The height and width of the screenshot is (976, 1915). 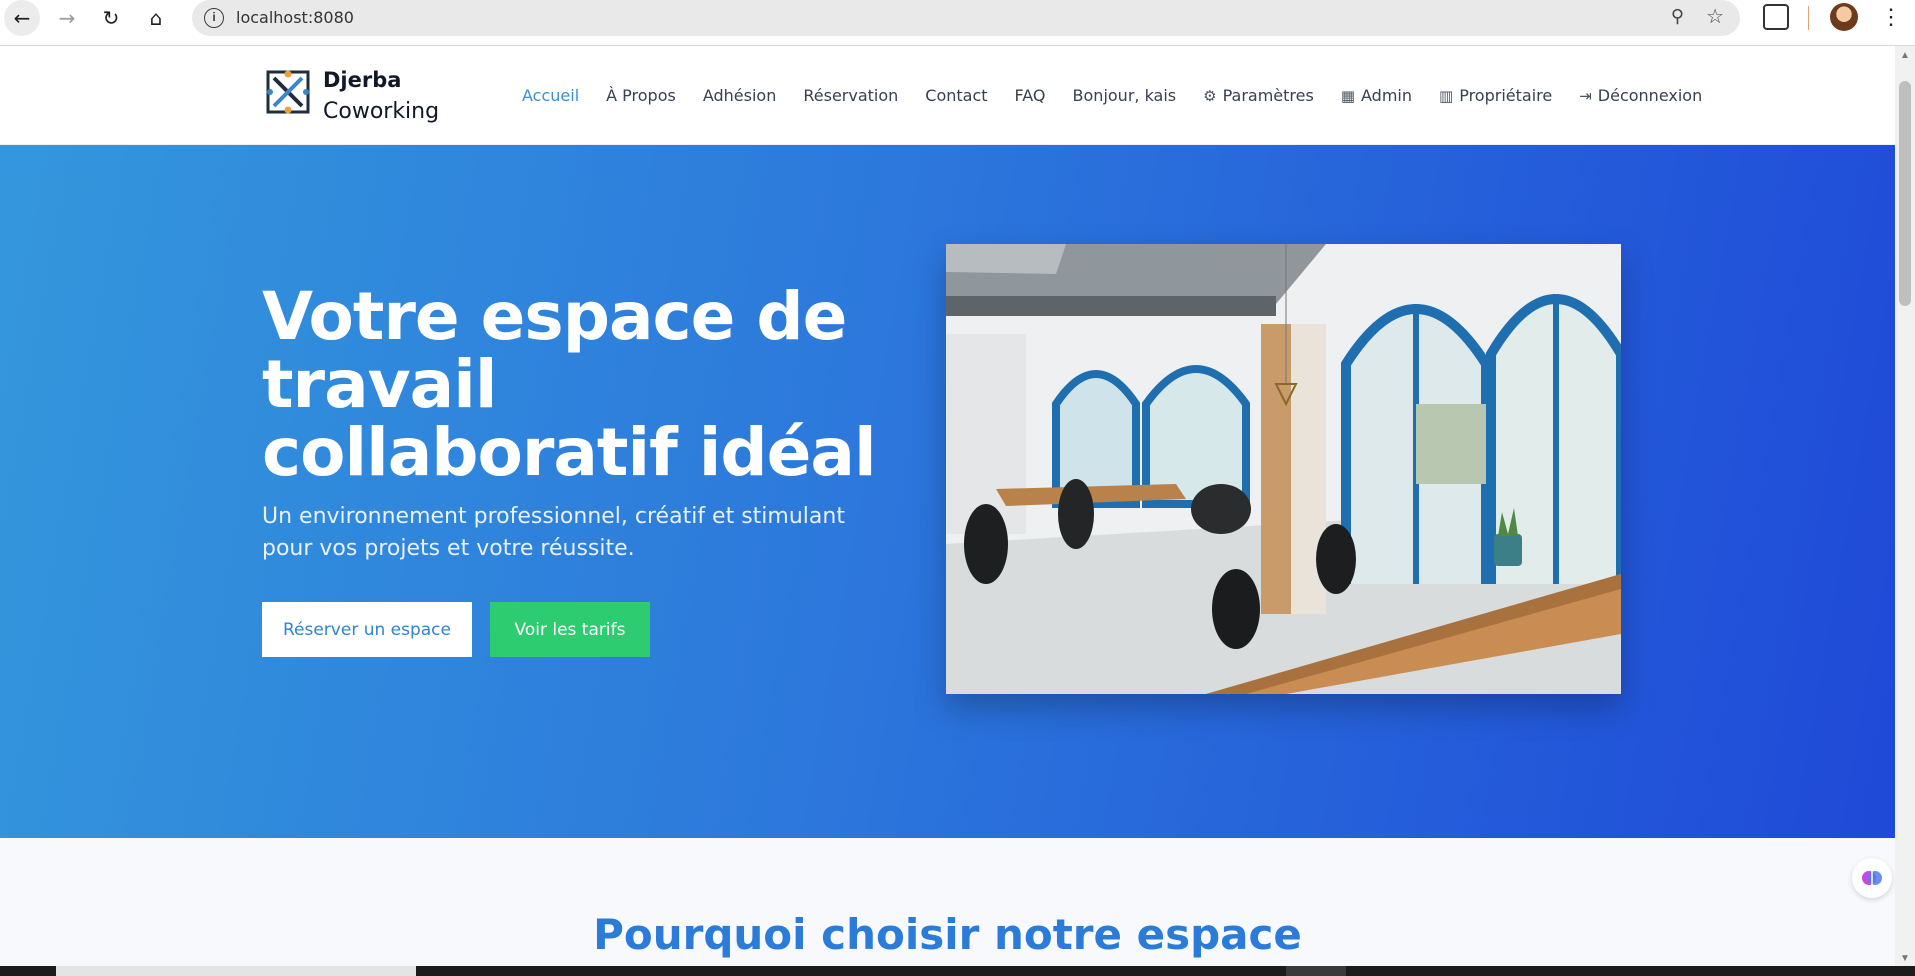 I want to click on page-scrollbar: ▲ ▼, so click(x=1905, y=507).